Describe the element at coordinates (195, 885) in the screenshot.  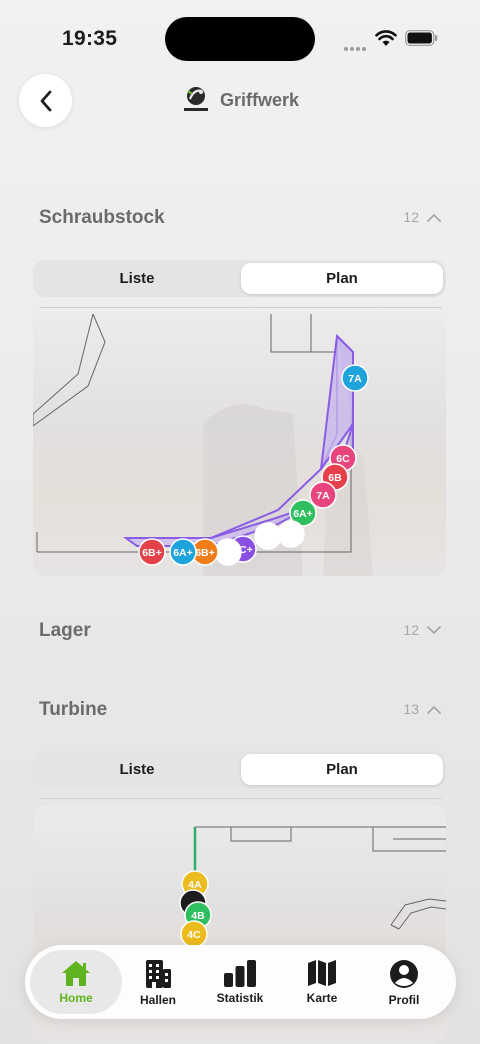
I see `route-grade-label: 4A` at that location.